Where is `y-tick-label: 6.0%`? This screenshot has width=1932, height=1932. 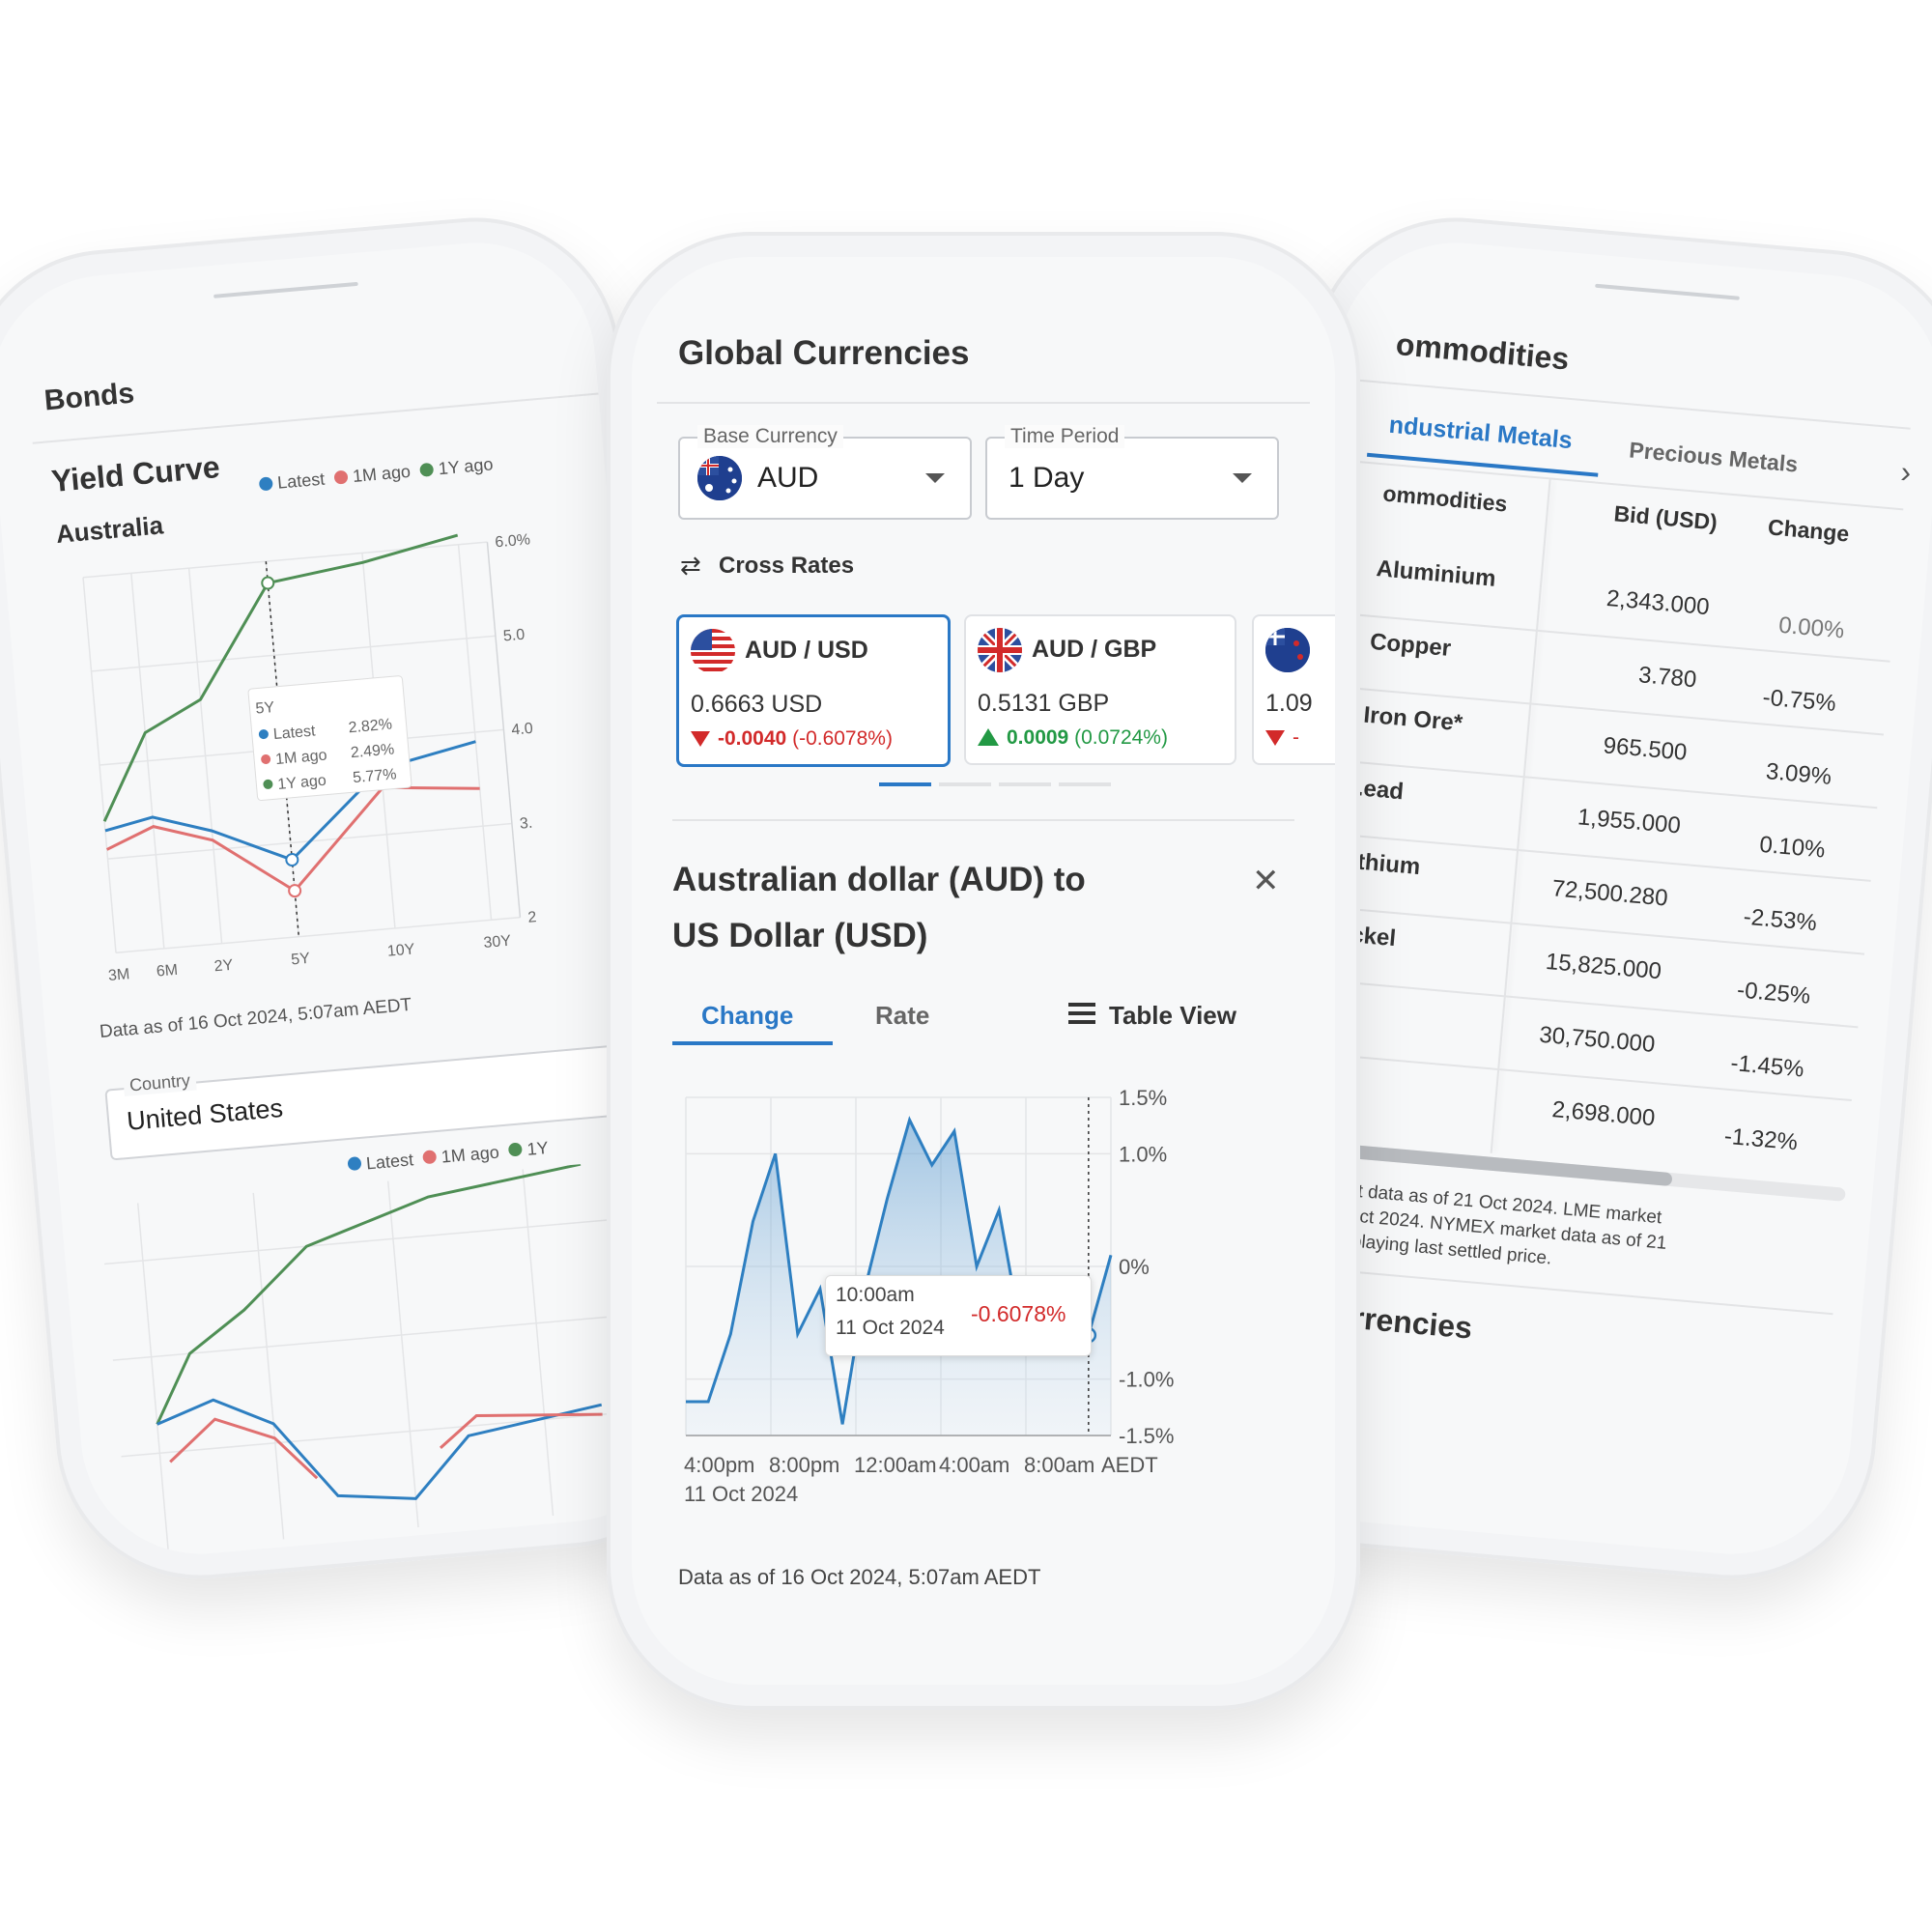
y-tick-label: 6.0% is located at coordinates (513, 541).